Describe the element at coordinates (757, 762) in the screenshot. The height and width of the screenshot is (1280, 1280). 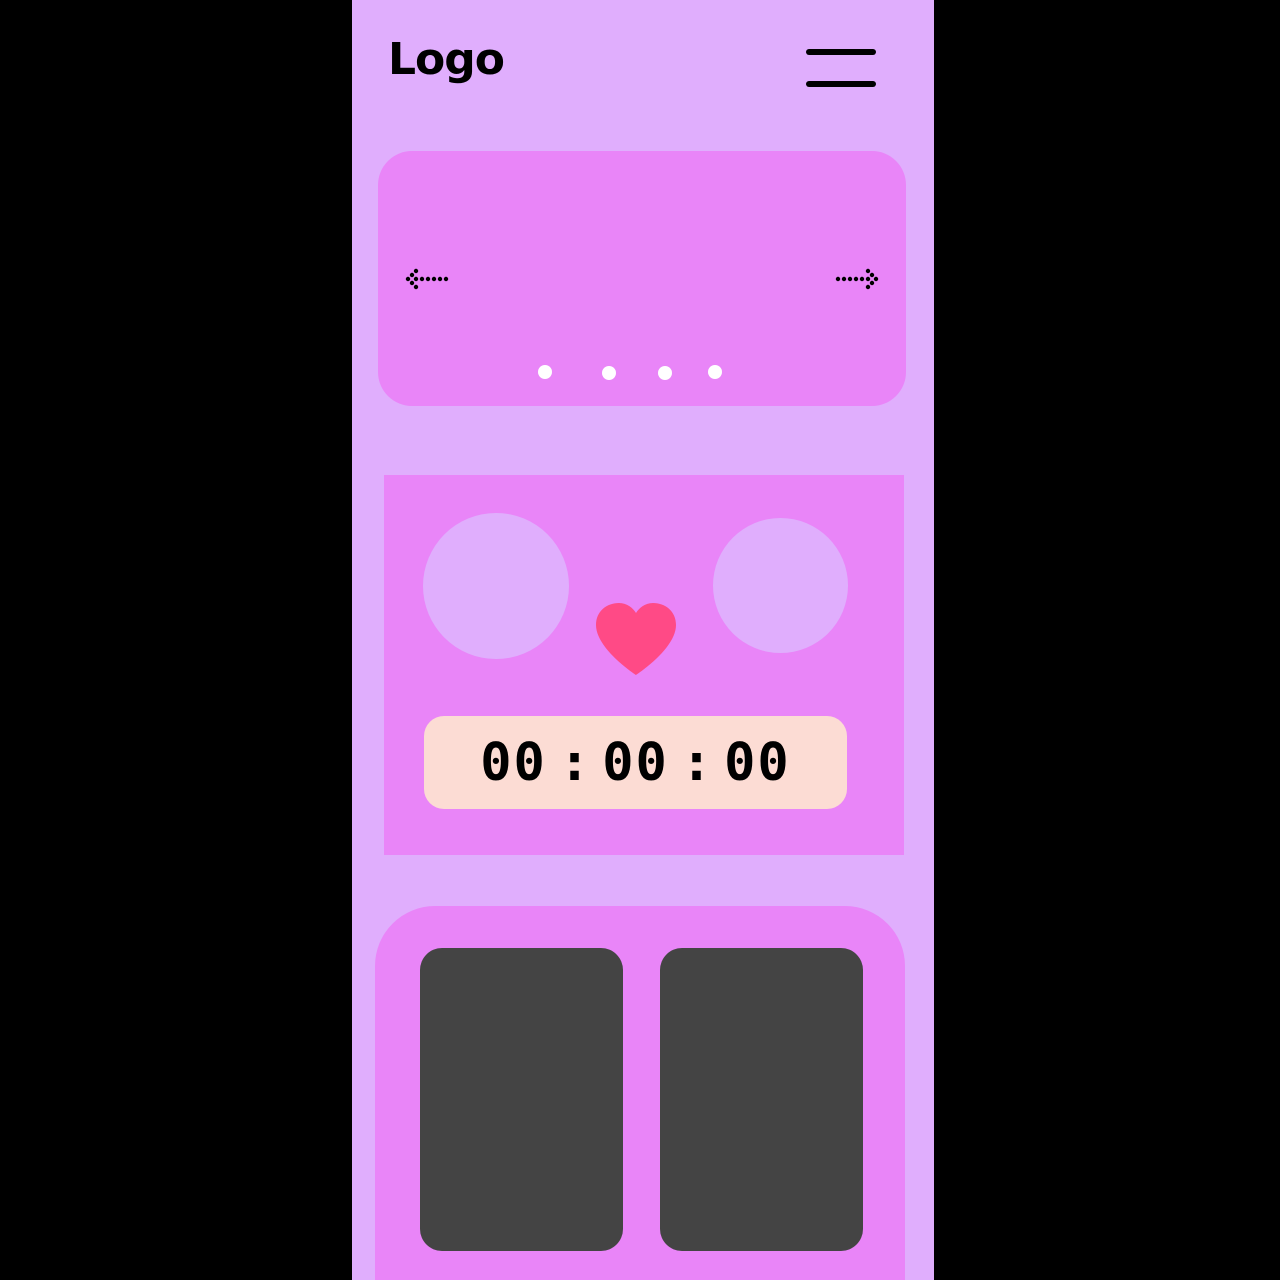
I see `timer-seconds: 00` at that location.